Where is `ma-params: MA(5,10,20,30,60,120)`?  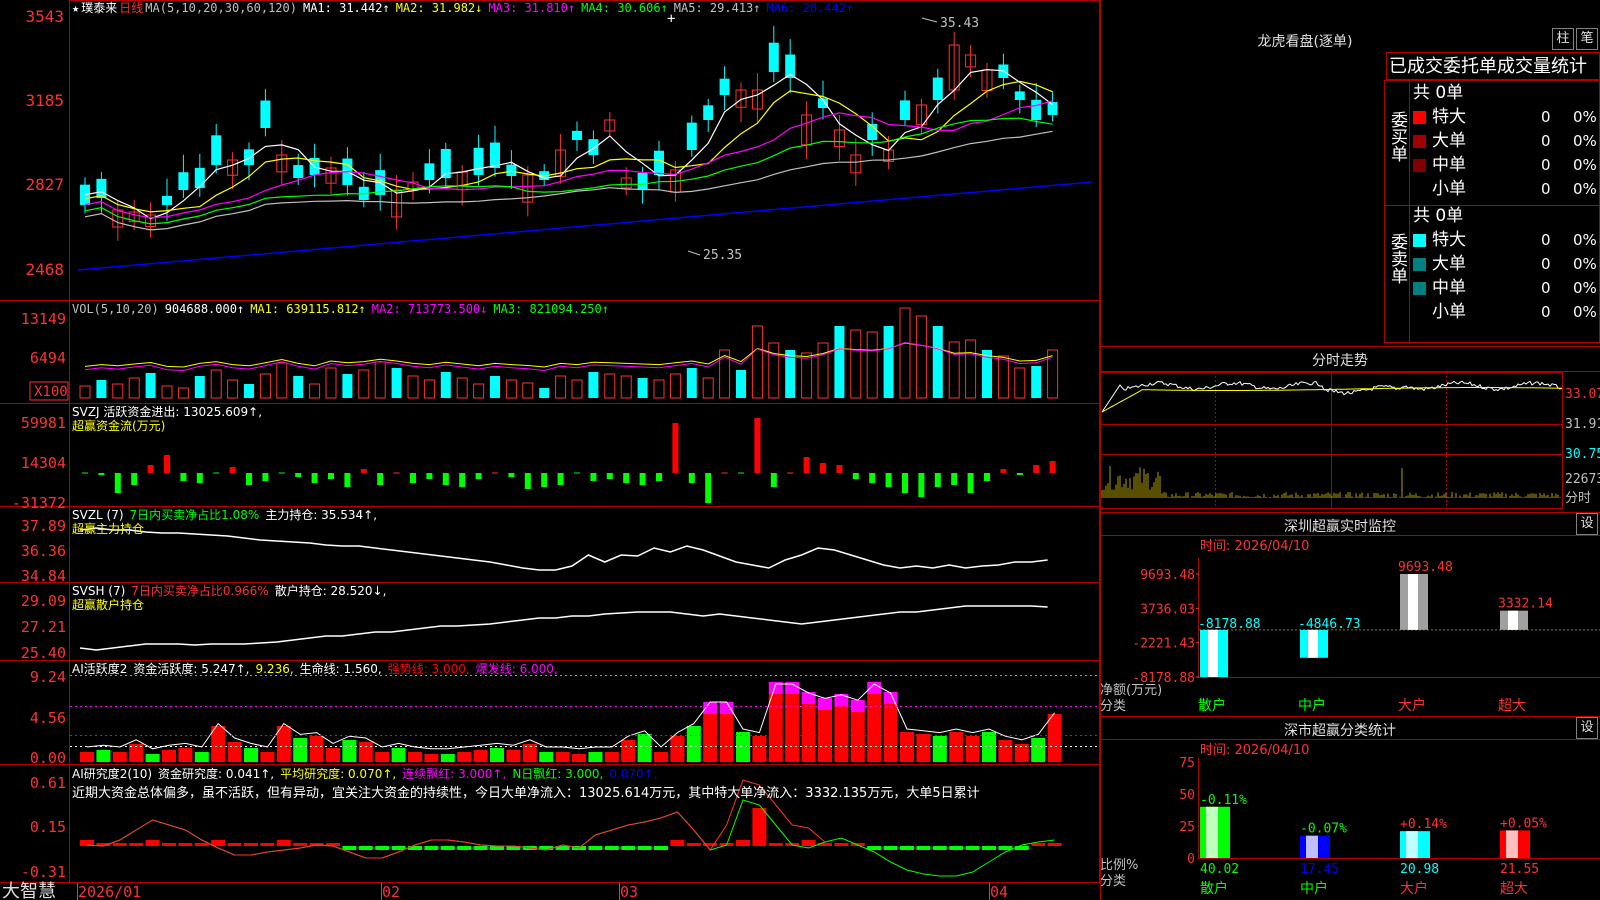
ma-params: MA(5,10,20,30,60,120) is located at coordinates (221, 8).